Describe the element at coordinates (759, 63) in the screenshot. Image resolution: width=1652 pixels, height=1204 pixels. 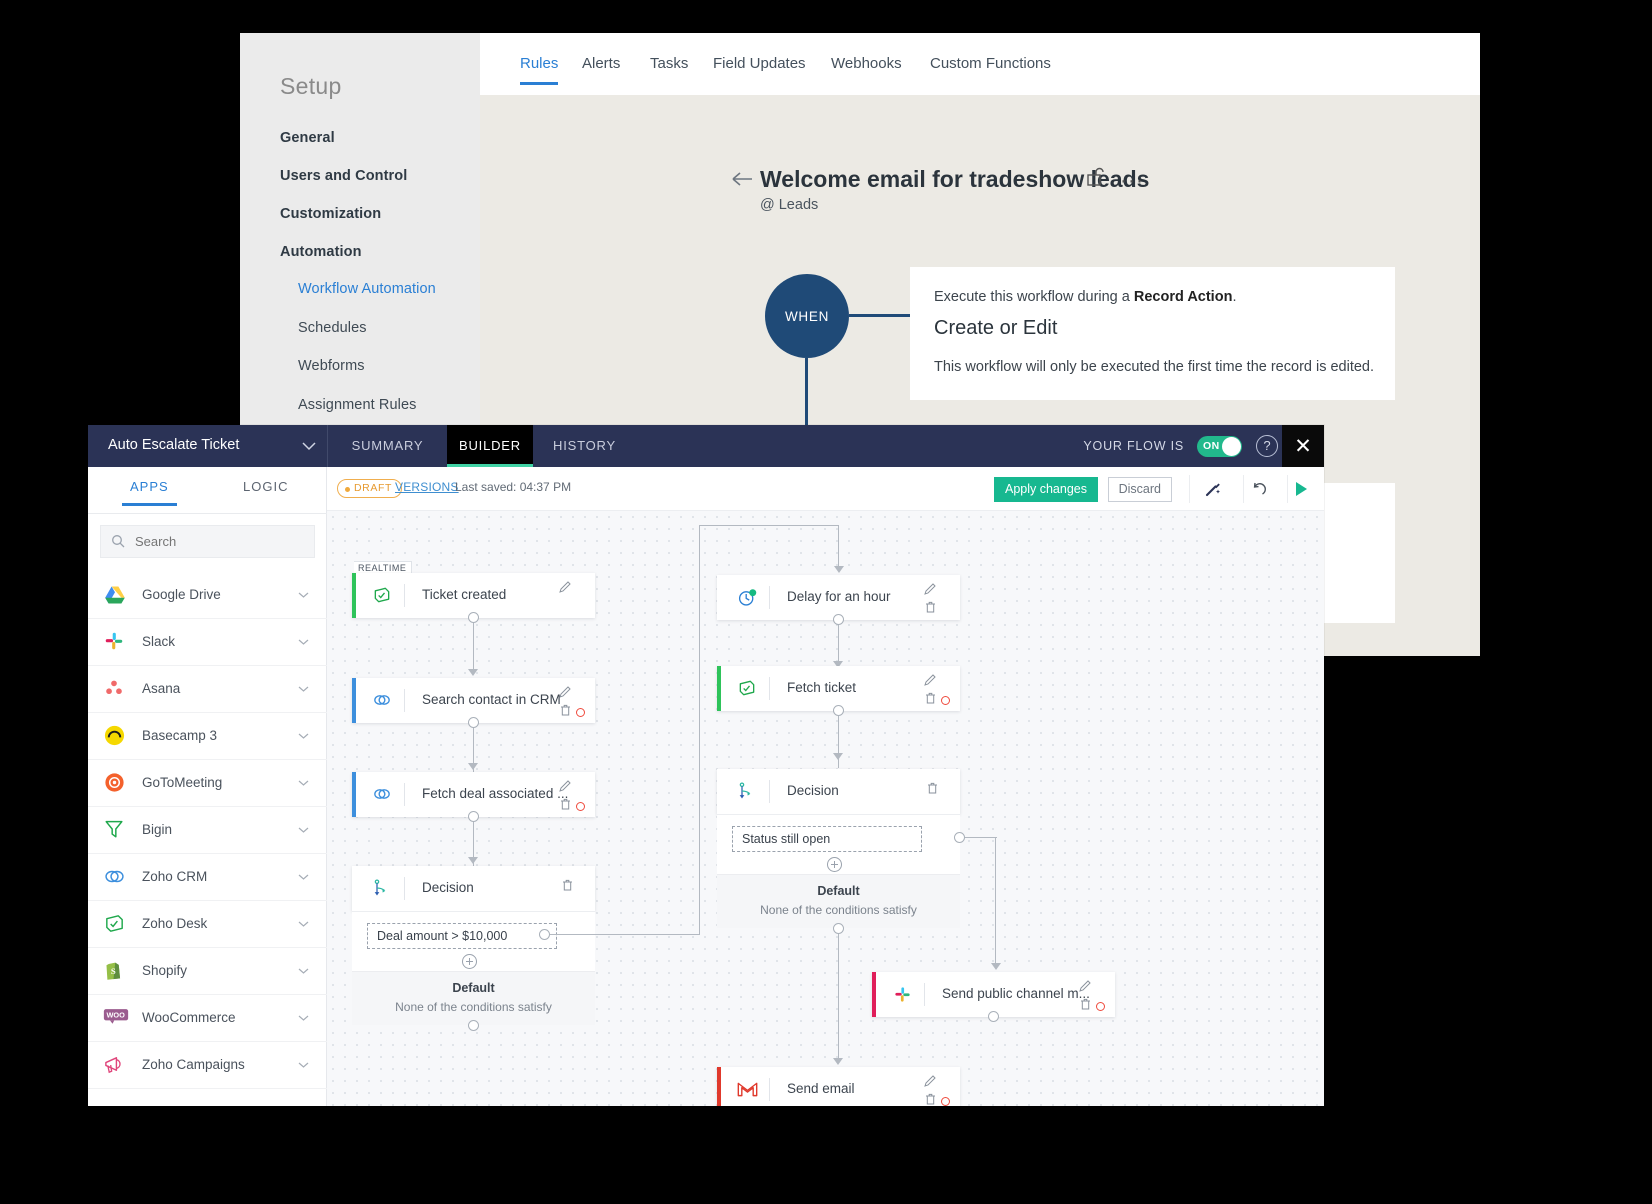
I see `tab-field-updates: Field Updates` at that location.